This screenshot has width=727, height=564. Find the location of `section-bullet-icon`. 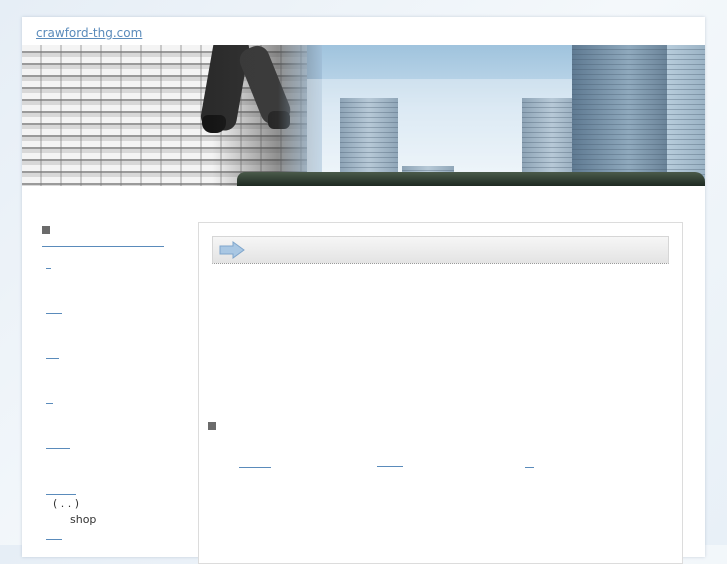

section-bullet-icon is located at coordinates (212, 426).